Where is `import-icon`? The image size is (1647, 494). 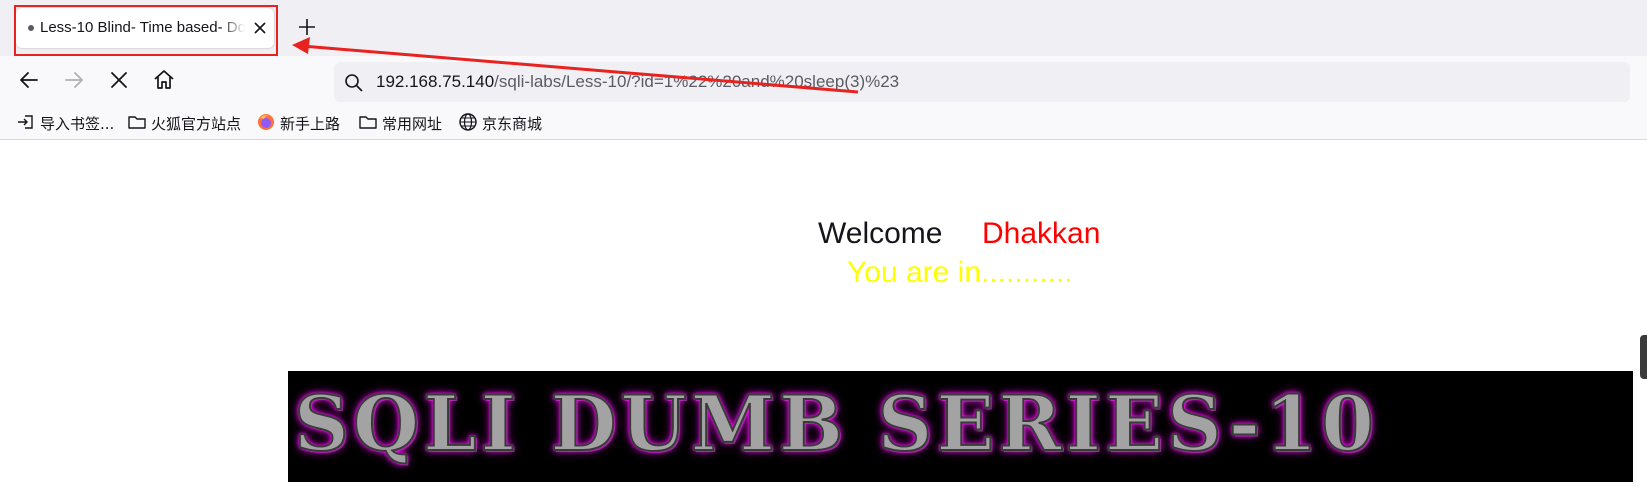 import-icon is located at coordinates (25, 122).